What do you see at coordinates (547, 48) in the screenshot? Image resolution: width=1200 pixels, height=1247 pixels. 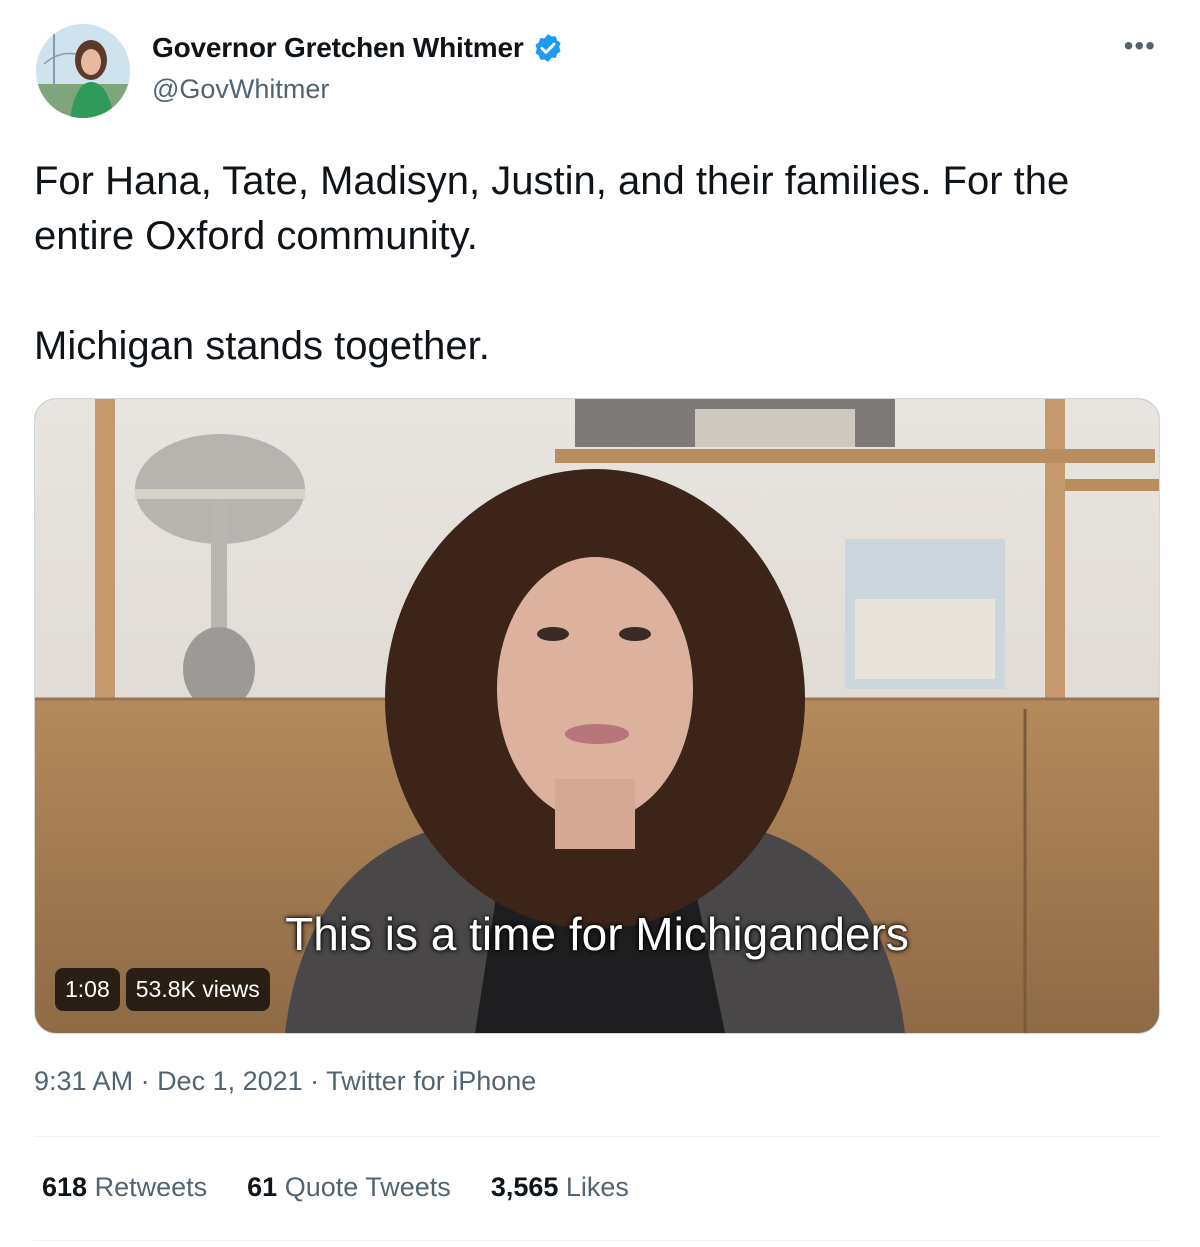 I see `verified-badge-icon` at bounding box center [547, 48].